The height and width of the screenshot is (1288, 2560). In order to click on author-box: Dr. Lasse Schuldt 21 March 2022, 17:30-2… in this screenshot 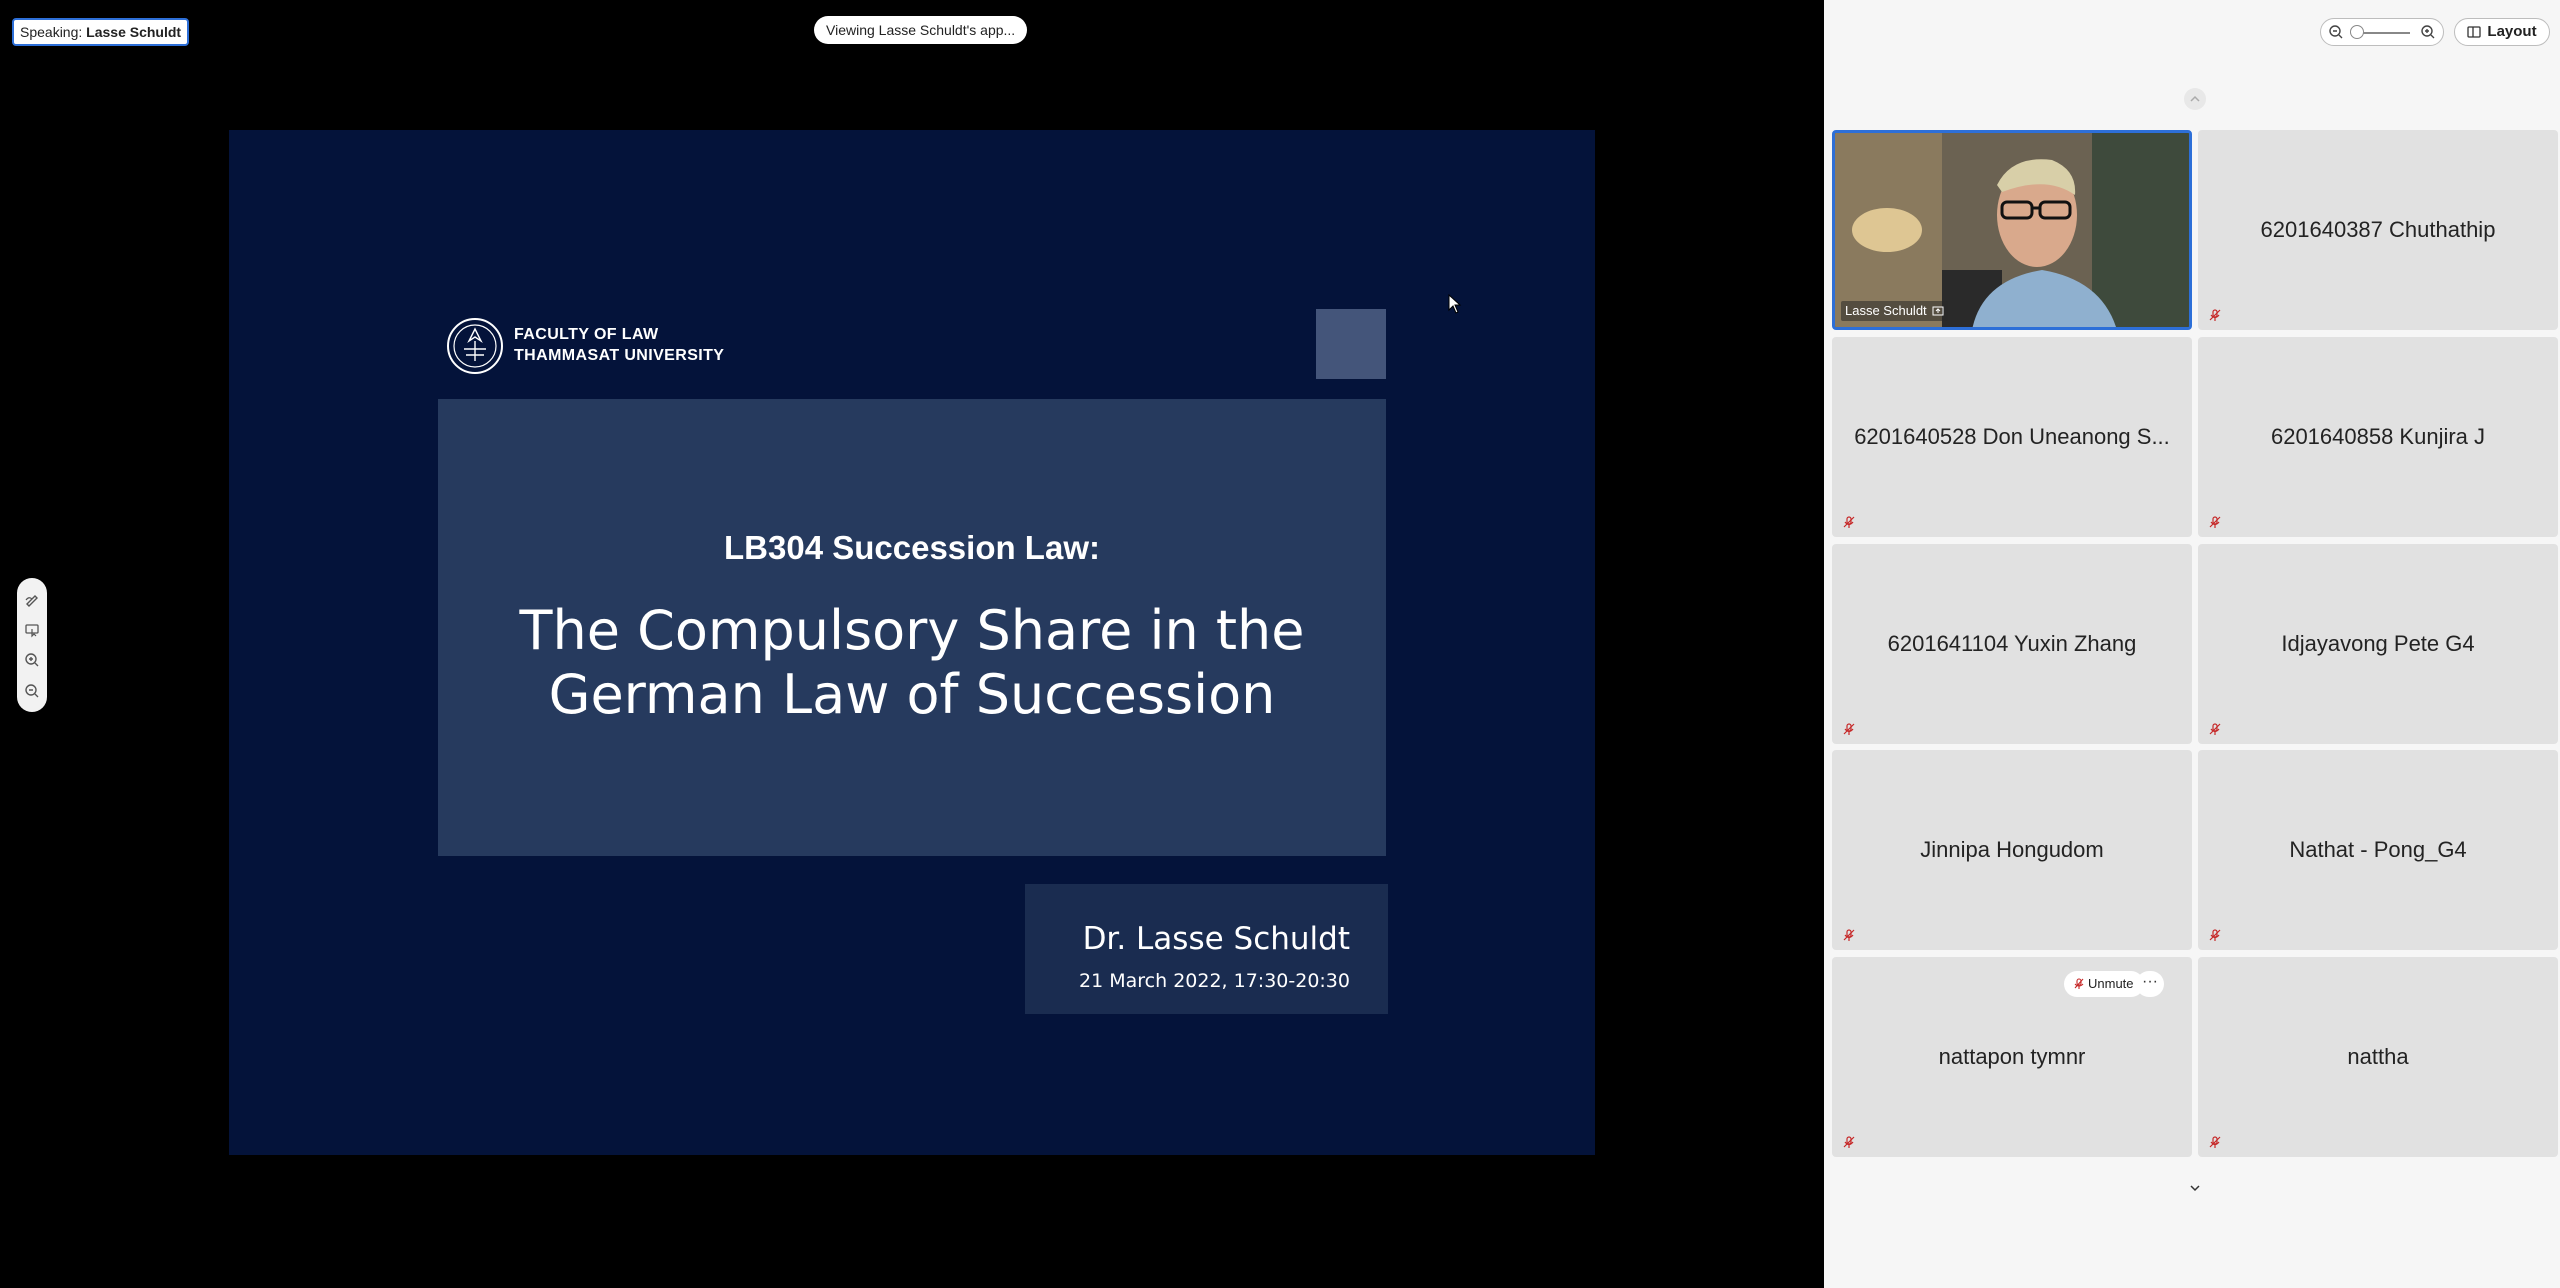, I will do `click(1206, 949)`.